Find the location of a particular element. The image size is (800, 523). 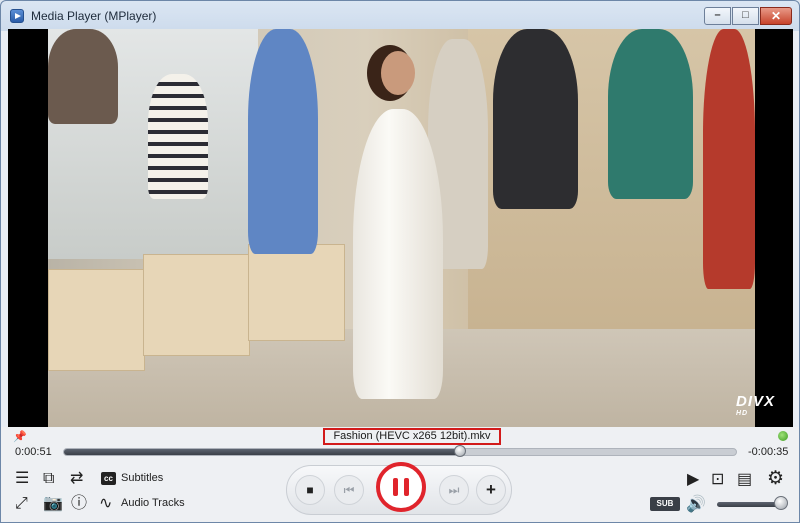

status-indicator-icon is located at coordinates (783, 436).